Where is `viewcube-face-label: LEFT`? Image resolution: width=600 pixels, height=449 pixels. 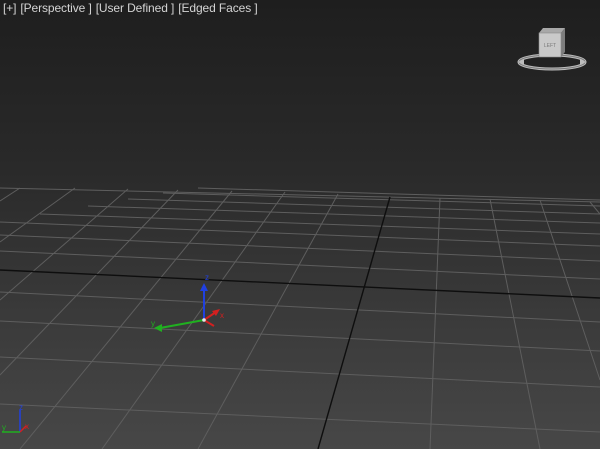
viewcube-face-label: LEFT is located at coordinates (550, 46).